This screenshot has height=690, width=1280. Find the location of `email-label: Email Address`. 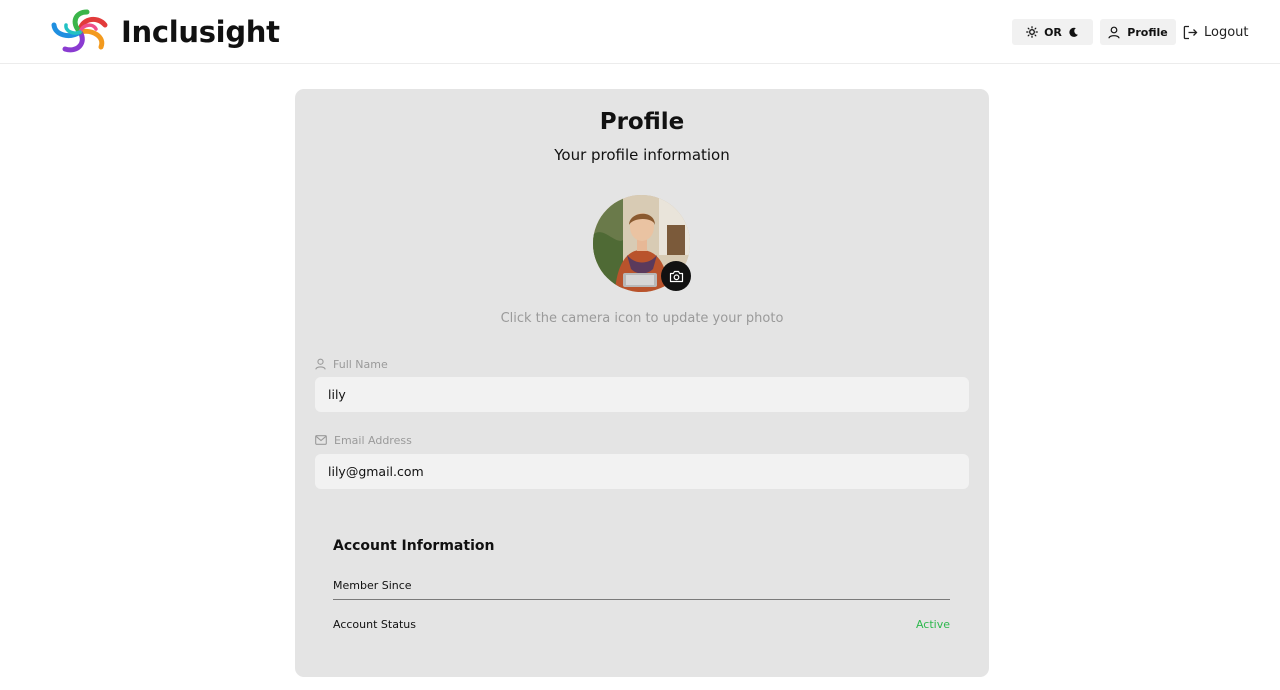

email-label: Email Address is located at coordinates (363, 440).